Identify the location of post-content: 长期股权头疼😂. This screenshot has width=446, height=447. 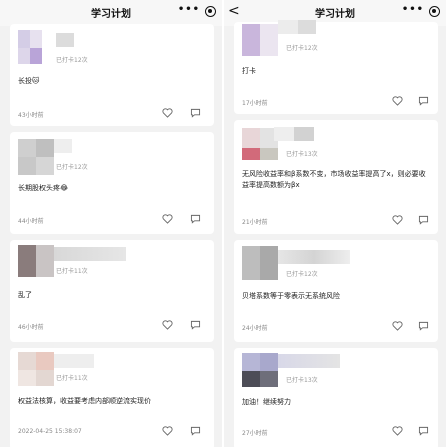
(43, 188).